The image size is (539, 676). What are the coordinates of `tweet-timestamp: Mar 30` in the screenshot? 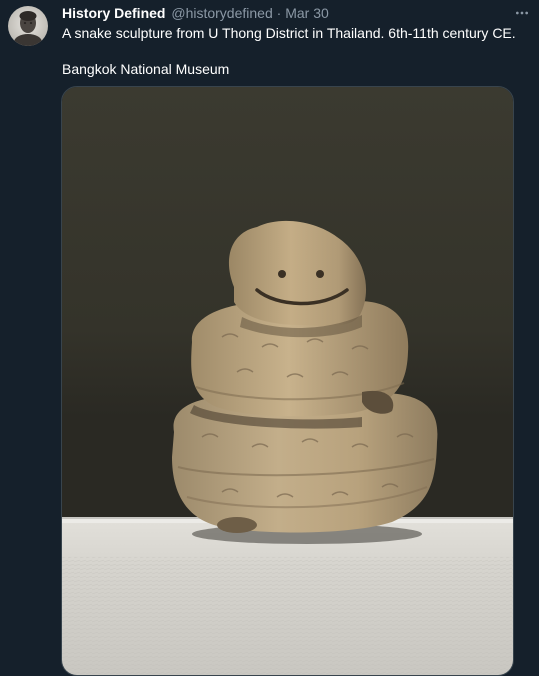 It's located at (307, 13).